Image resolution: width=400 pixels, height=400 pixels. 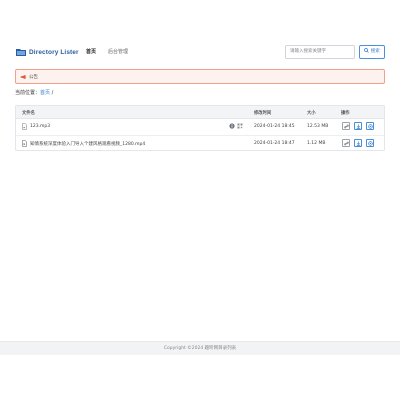 What do you see at coordinates (54, 52) in the screenshot?
I see `logo-text: Directory Lister` at bounding box center [54, 52].